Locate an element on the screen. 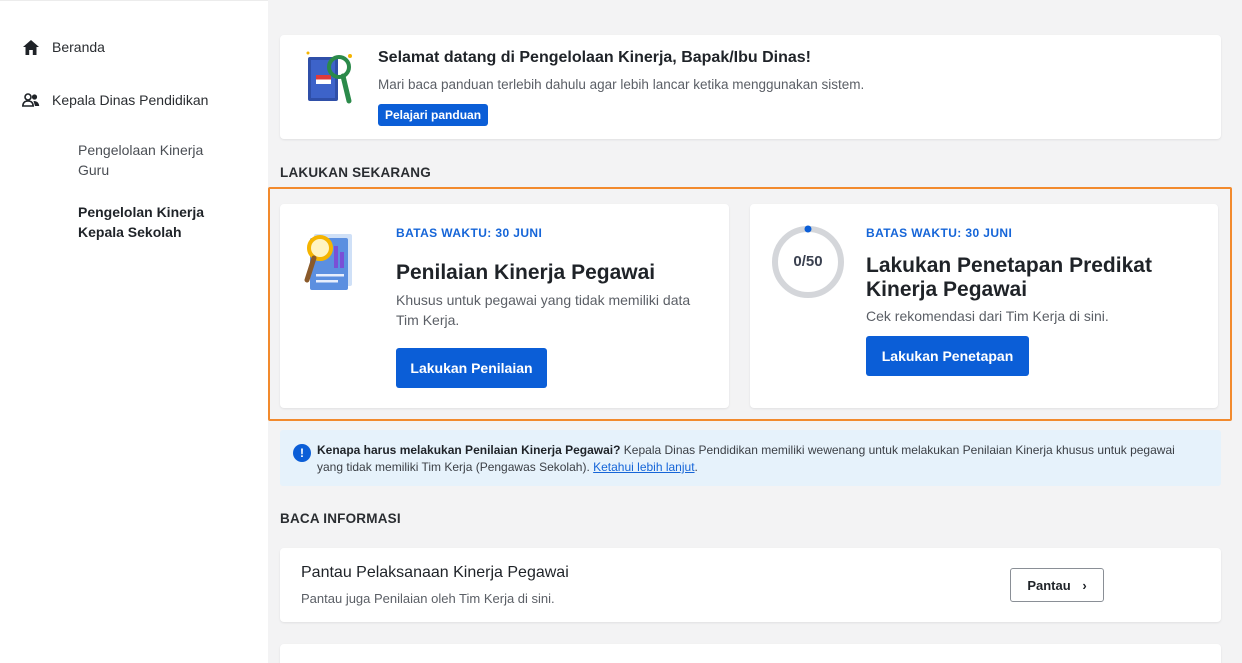 This screenshot has width=1242, height=663. home-icon is located at coordinates (31, 47).